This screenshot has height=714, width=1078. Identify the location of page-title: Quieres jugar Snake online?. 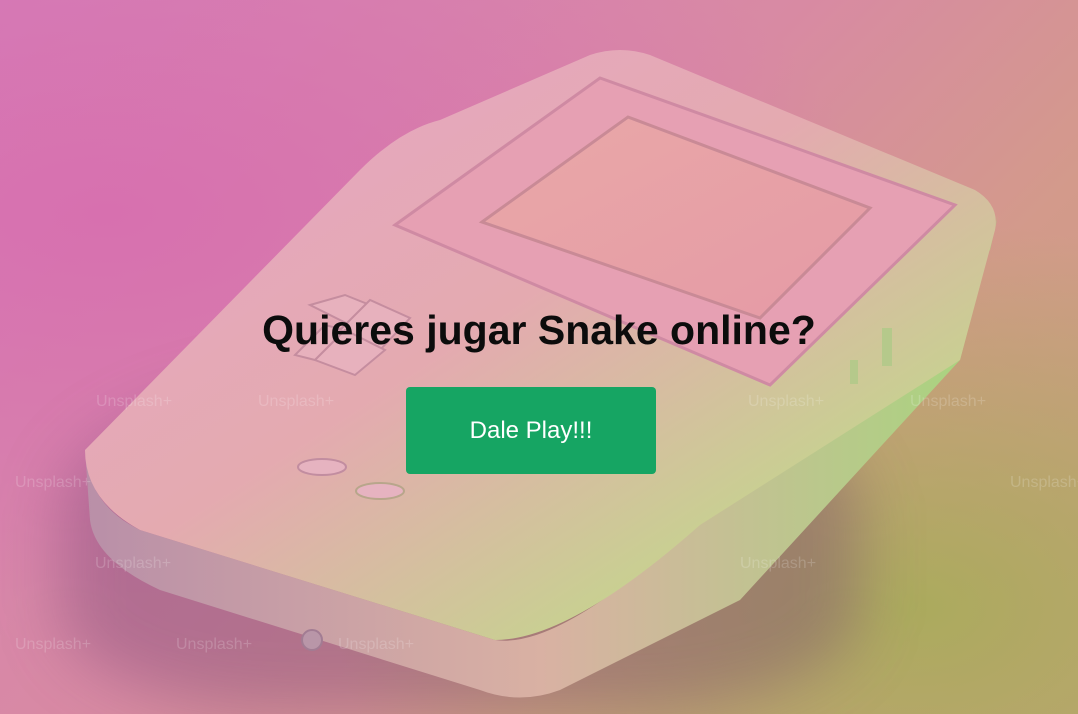
(539, 330).